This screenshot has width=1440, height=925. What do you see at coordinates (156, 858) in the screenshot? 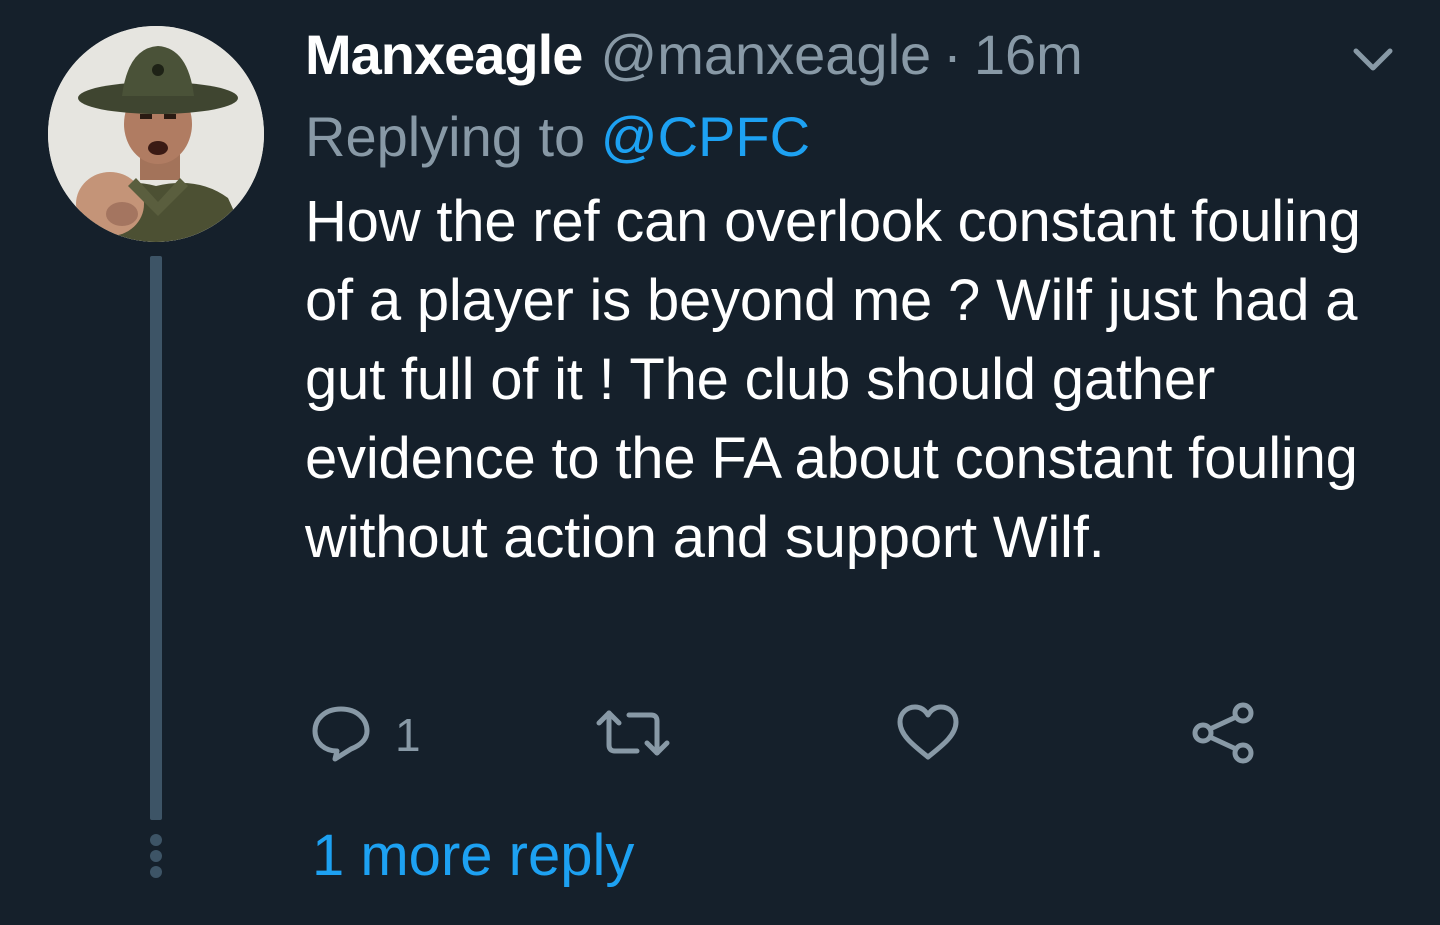
I see `thread-dots` at bounding box center [156, 858].